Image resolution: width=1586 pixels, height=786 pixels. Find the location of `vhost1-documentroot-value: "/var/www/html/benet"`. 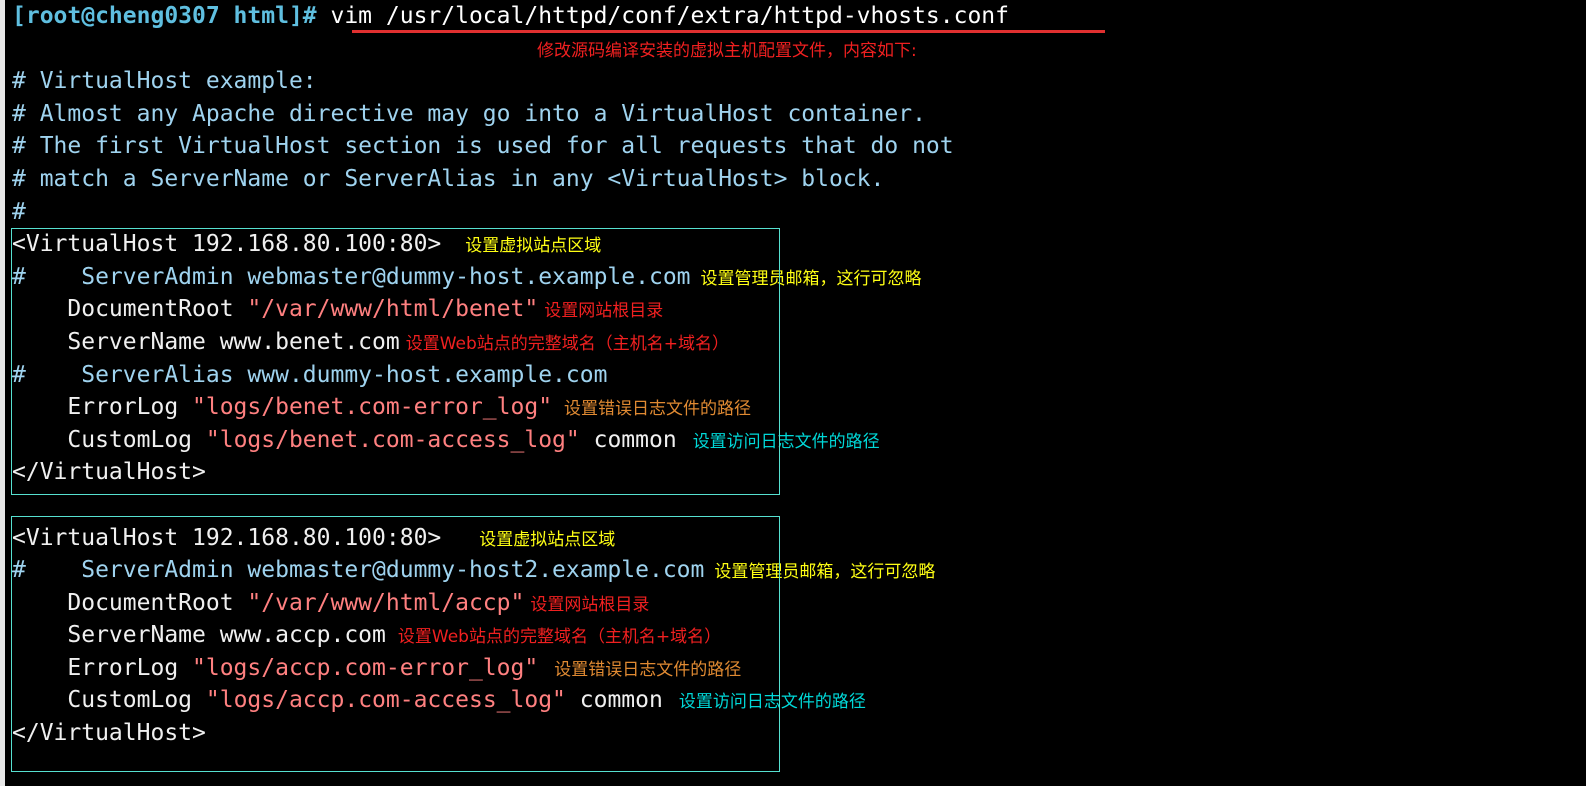

vhost1-documentroot-value: "/var/www/html/benet" is located at coordinates (393, 309).